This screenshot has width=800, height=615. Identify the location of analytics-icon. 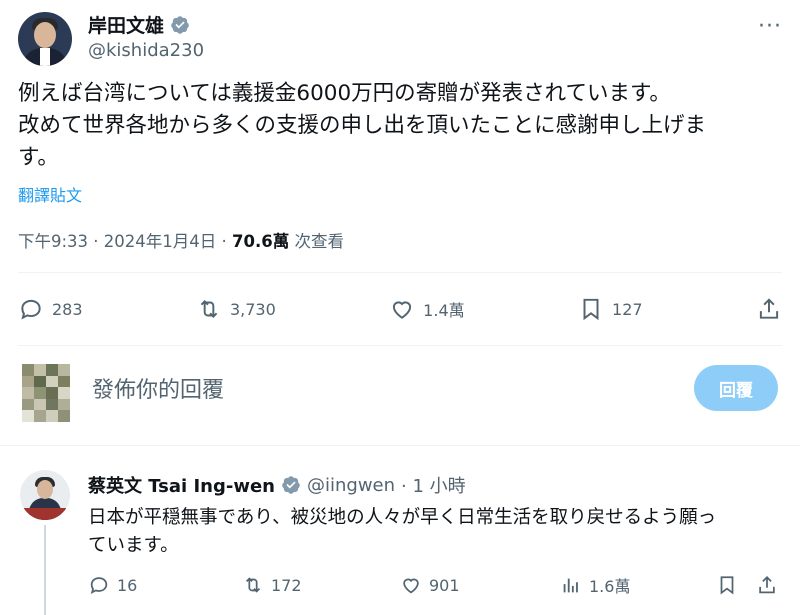
(570, 585).